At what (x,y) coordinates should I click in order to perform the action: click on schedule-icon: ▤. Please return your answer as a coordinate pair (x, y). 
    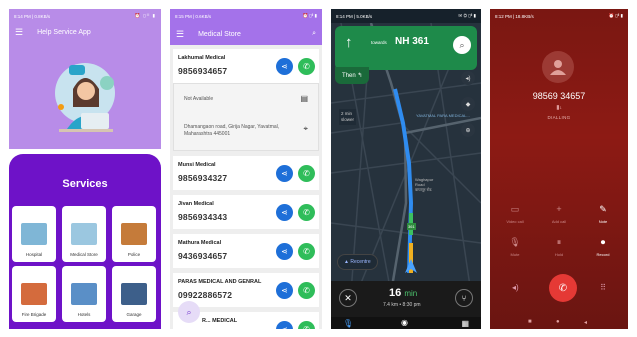
    Looking at the image, I should click on (304, 98).